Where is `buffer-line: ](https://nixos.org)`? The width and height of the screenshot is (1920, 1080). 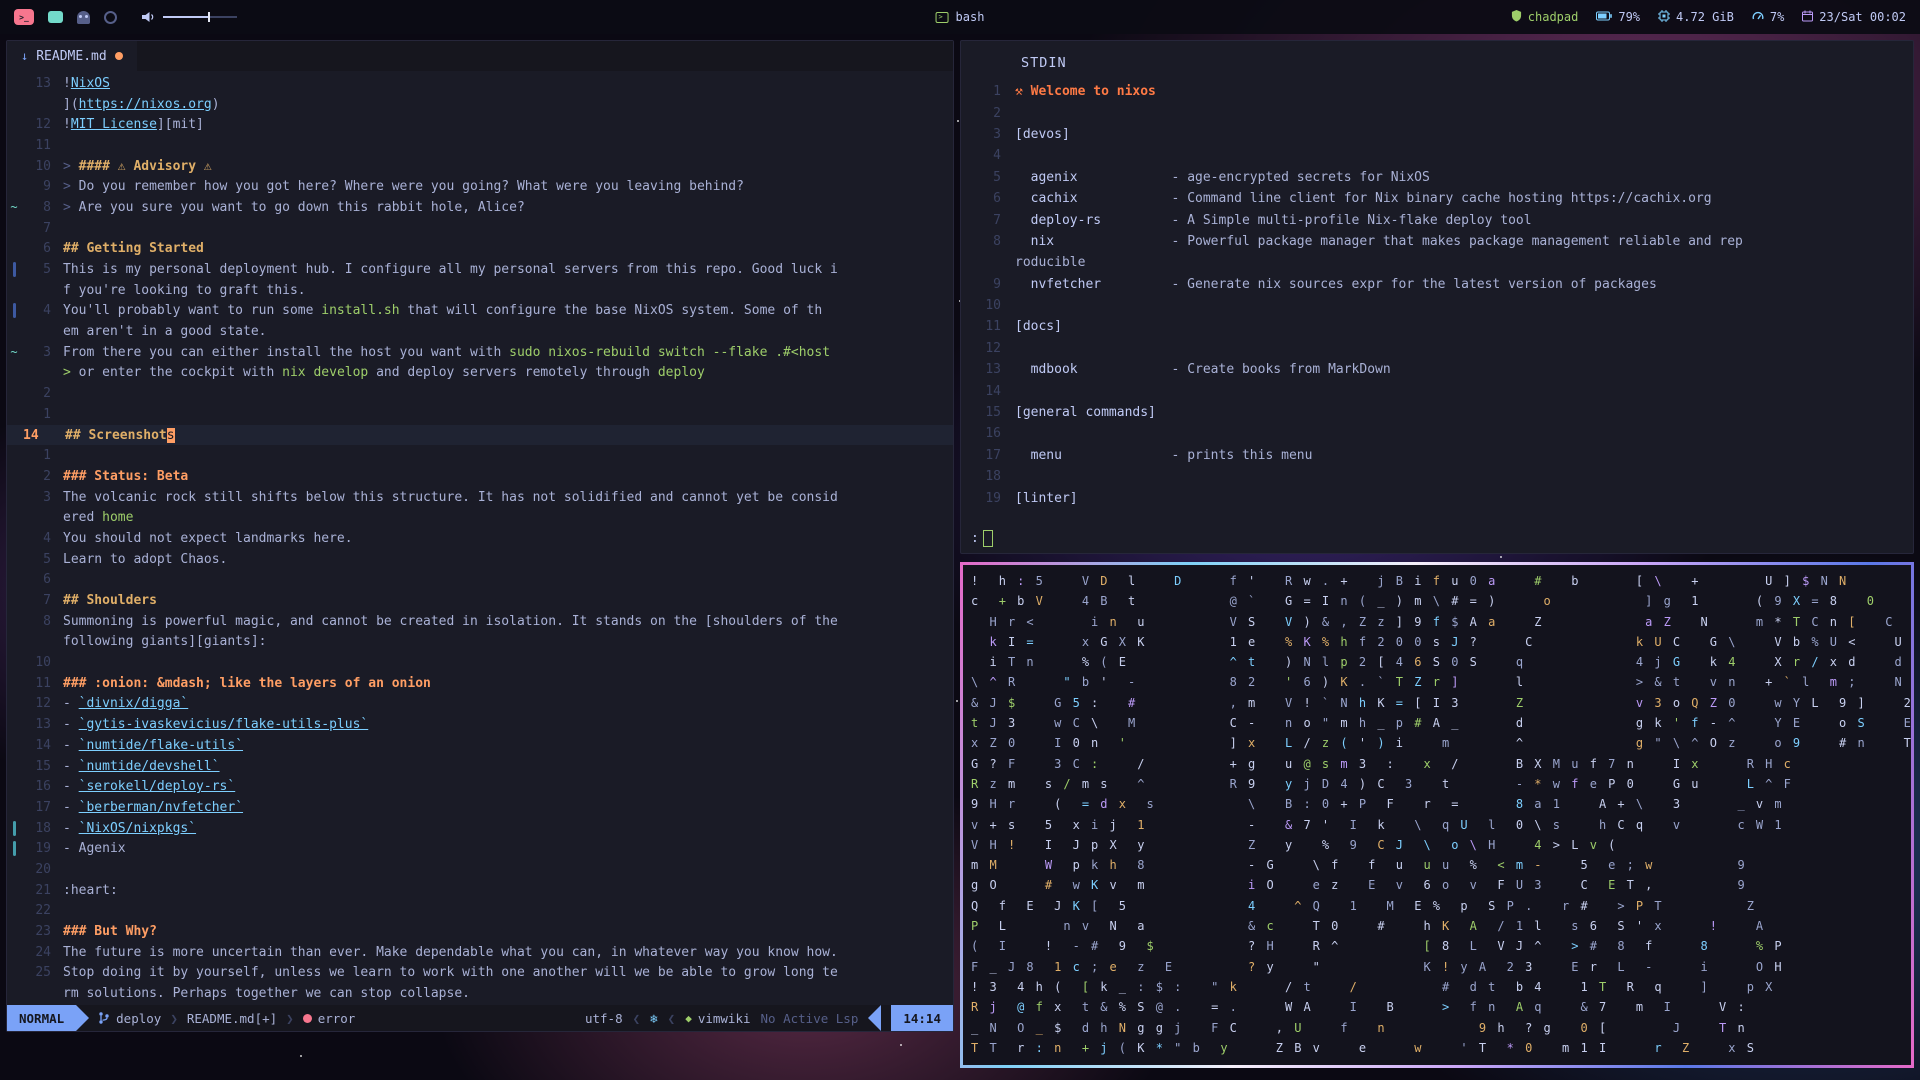
buffer-line: ](https://nixos.org) is located at coordinates (480, 104).